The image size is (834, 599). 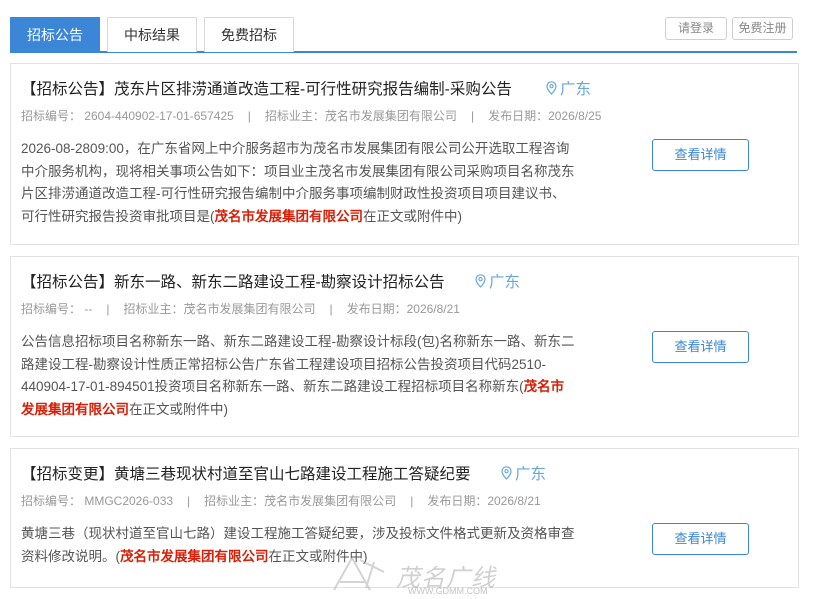 I want to click on tab-bid-announcement: 招标公告, so click(x=55, y=34).